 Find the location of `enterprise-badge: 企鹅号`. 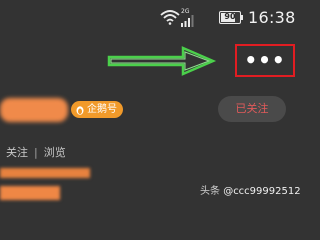

enterprise-badge: 企鹅号 is located at coordinates (97, 109).